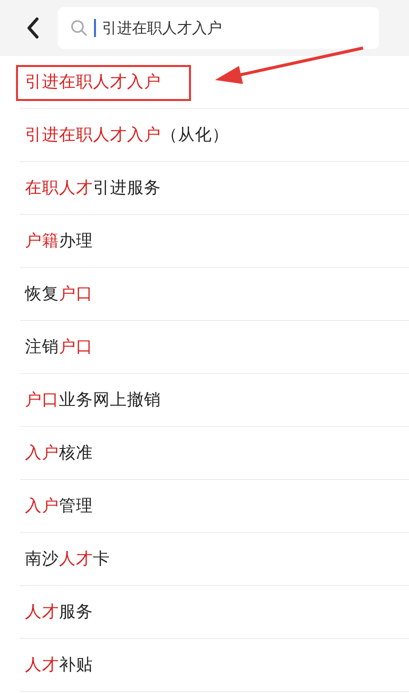  Describe the element at coordinates (59, 347) in the screenshot. I see `result-item: 注销户口` at that location.